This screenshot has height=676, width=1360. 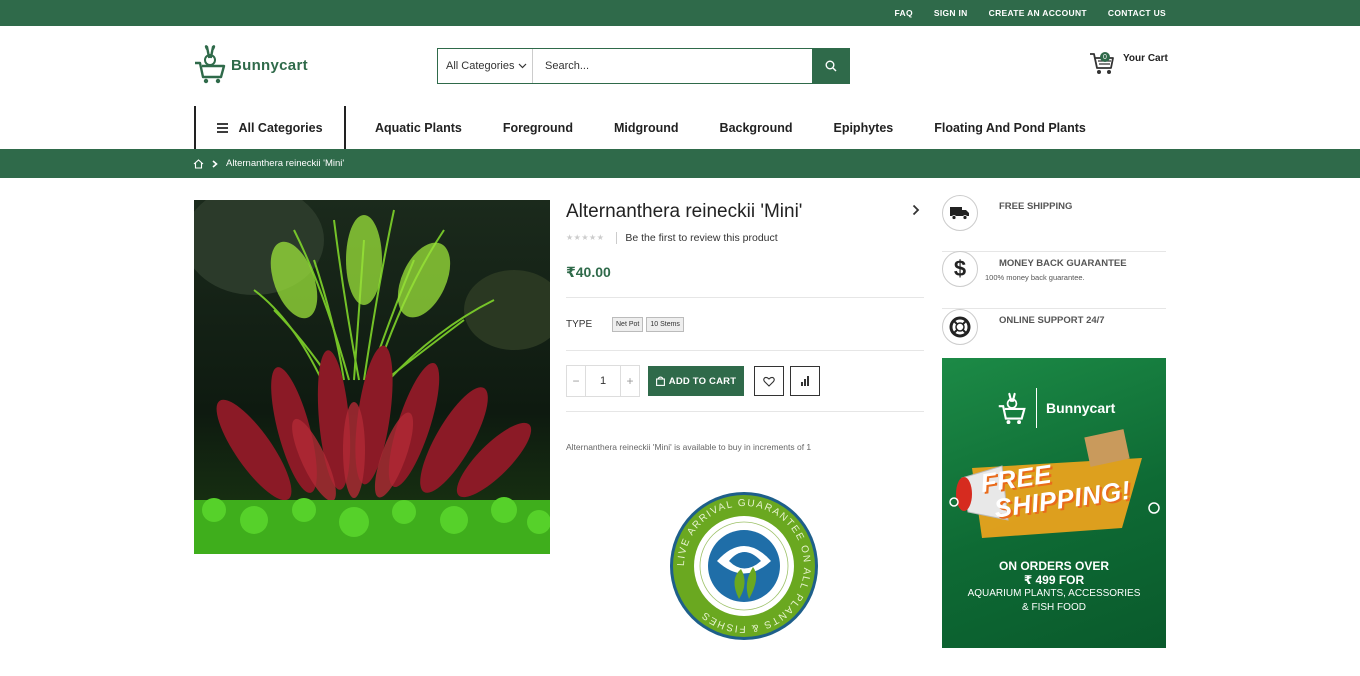 What do you see at coordinates (1010, 128) in the screenshot?
I see `nav-item-floating-pond-plants: Floating And Pond Plants` at bounding box center [1010, 128].